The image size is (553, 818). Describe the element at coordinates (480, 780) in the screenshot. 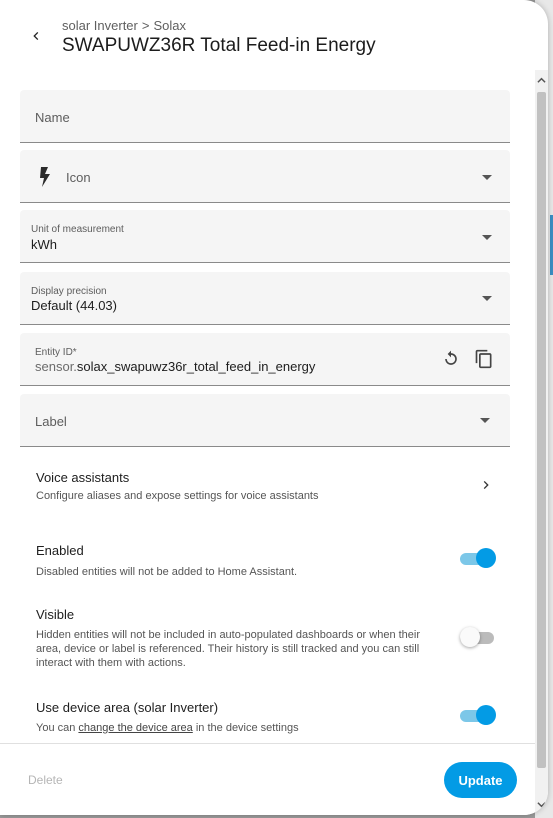

I see `update-button: Update` at that location.